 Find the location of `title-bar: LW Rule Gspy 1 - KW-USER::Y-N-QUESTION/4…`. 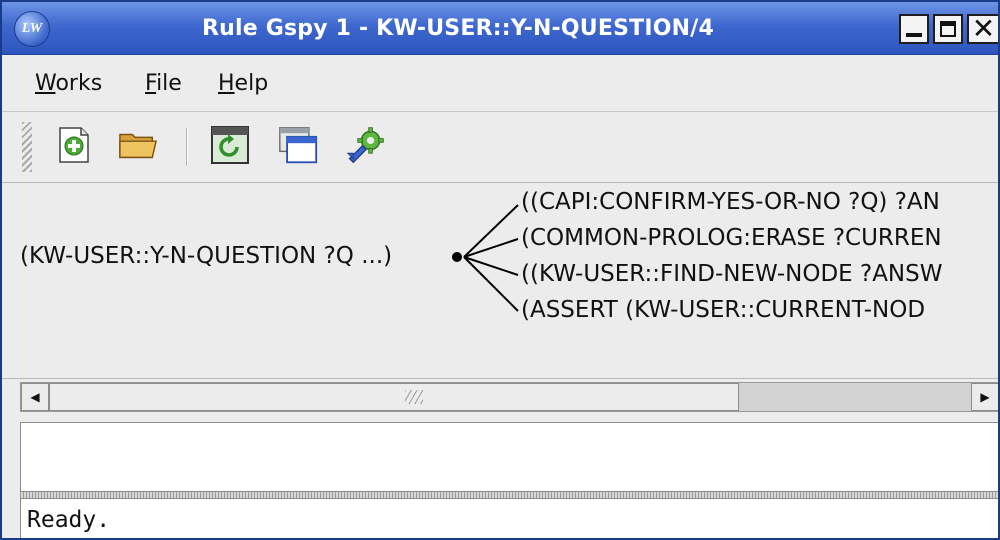

title-bar: LW Rule Gspy 1 - KW-USER::Y-N-QUESTION/4… is located at coordinates (500, 28).